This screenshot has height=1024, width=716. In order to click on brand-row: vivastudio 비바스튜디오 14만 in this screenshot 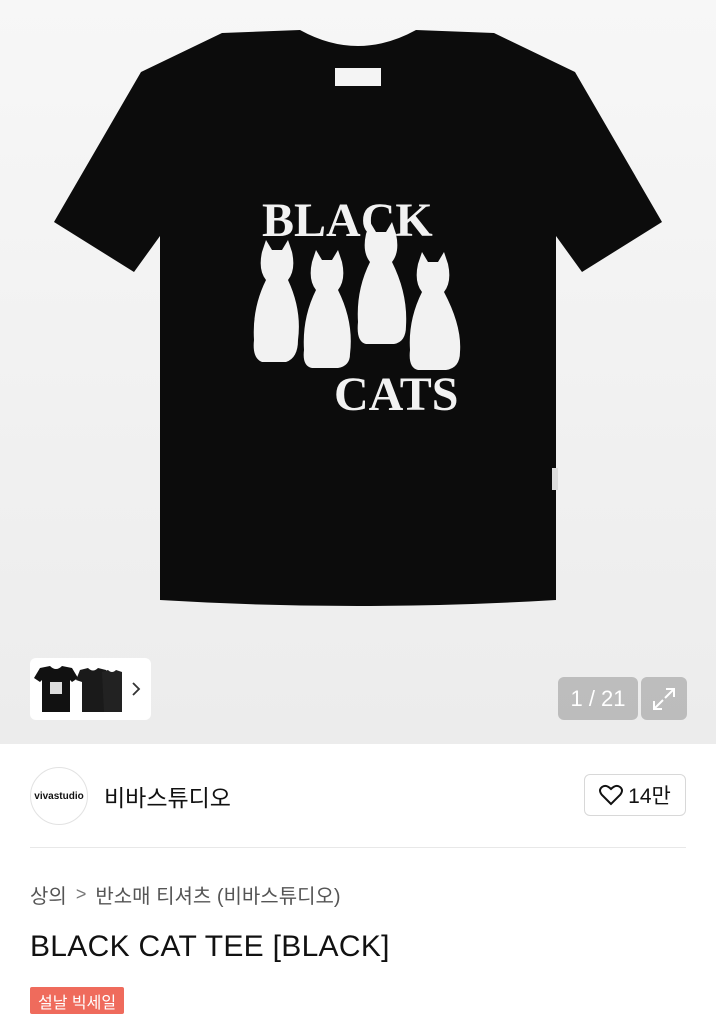, I will do `click(358, 796)`.